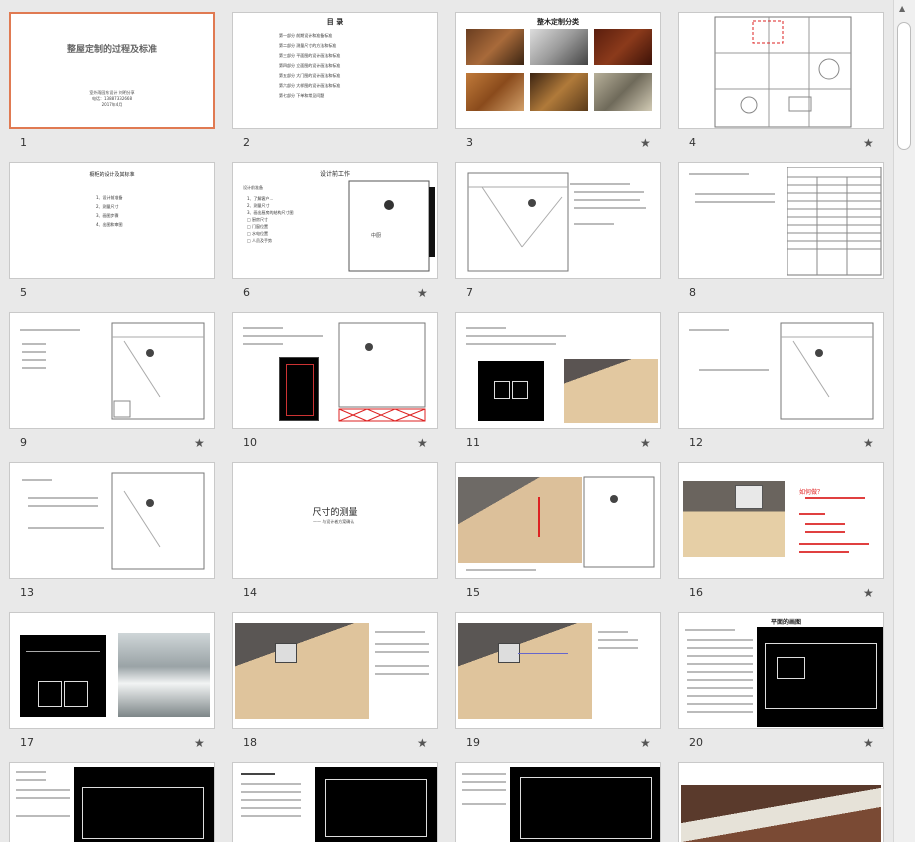  Describe the element at coordinates (904, 86) in the screenshot. I see `scrollbar-thumb` at that location.